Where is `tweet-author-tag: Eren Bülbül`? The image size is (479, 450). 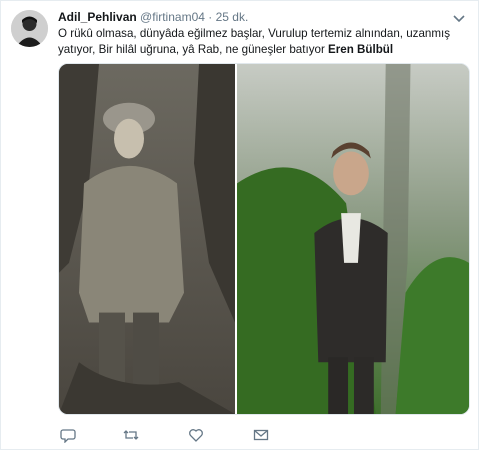 tweet-author-tag: Eren Bülbül is located at coordinates (361, 49).